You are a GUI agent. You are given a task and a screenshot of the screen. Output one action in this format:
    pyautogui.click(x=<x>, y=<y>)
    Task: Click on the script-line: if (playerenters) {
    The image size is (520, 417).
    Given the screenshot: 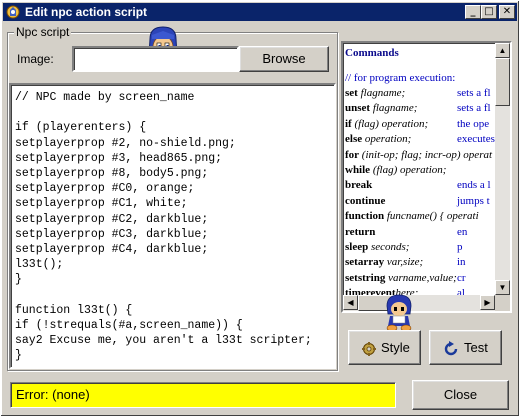 What is the action you would take?
    pyautogui.click(x=81, y=128)
    